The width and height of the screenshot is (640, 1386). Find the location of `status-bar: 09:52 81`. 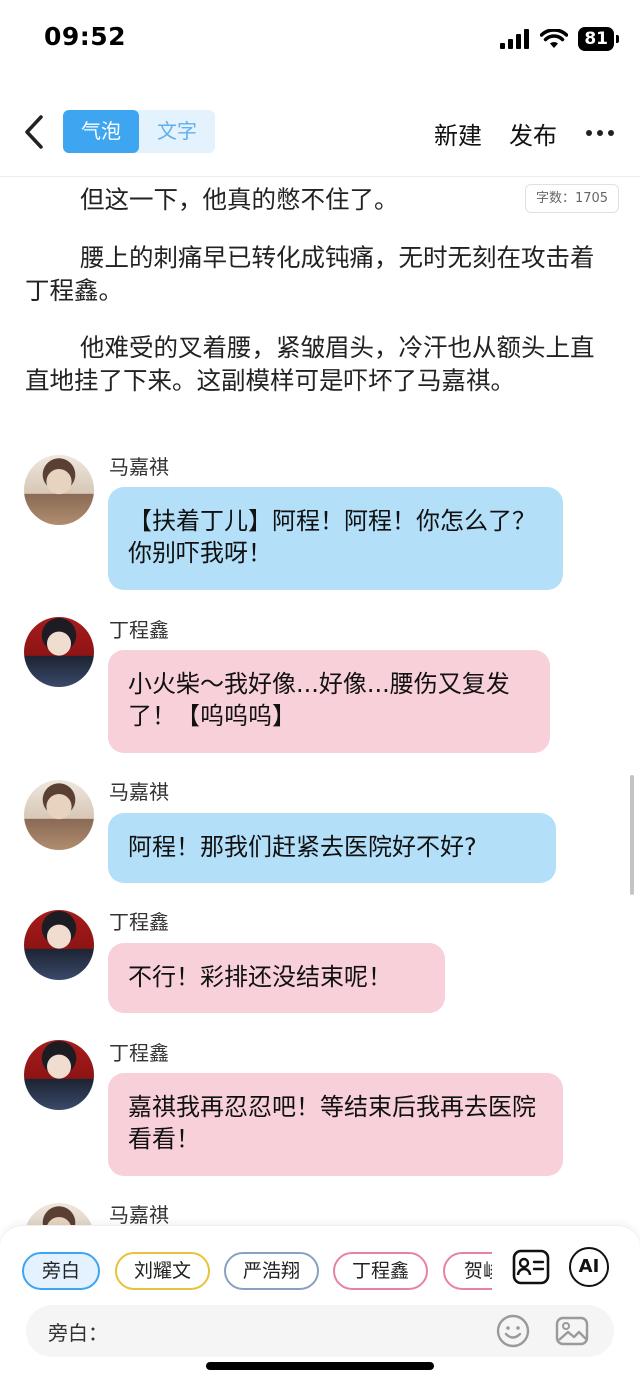

status-bar: 09:52 81 is located at coordinates (320, 40).